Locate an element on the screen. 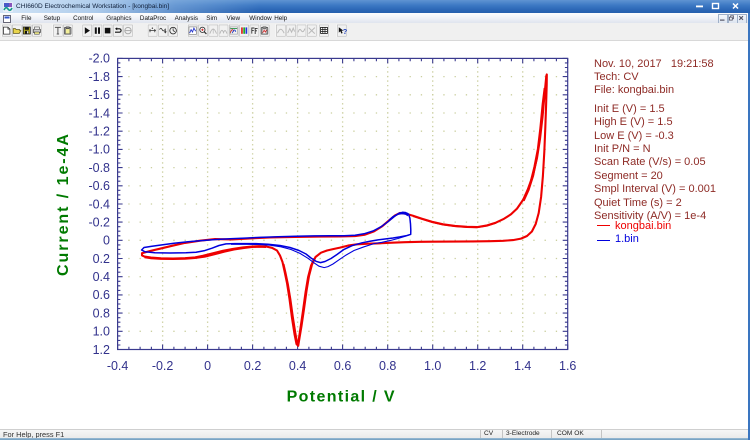 This screenshot has height=440, width=750. svg-text: Current / 1e-4A is located at coordinates (63, 205).